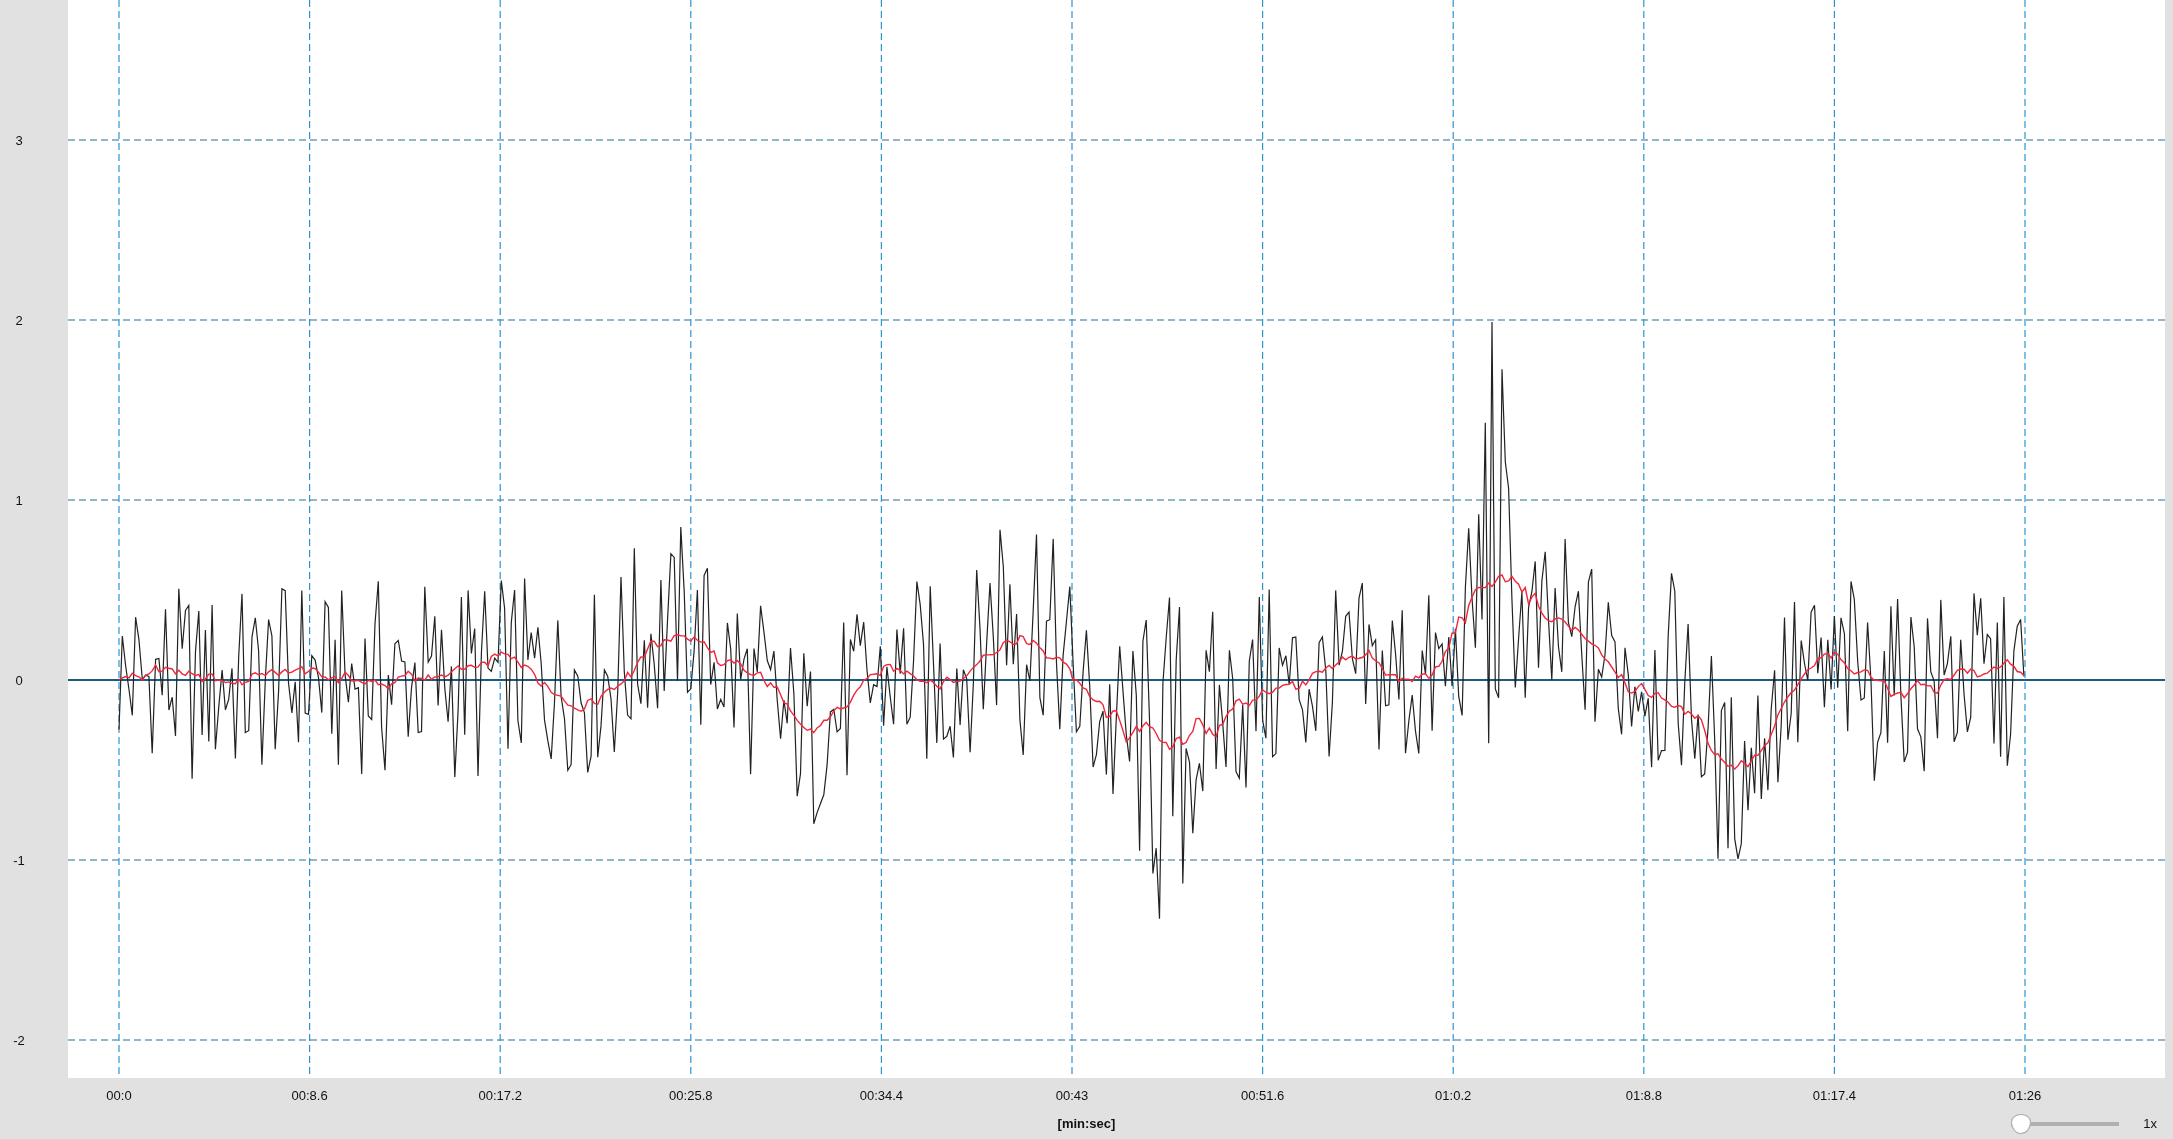 The width and height of the screenshot is (2173, 1139). I want to click on y-tick-label: -2, so click(19, 1040).